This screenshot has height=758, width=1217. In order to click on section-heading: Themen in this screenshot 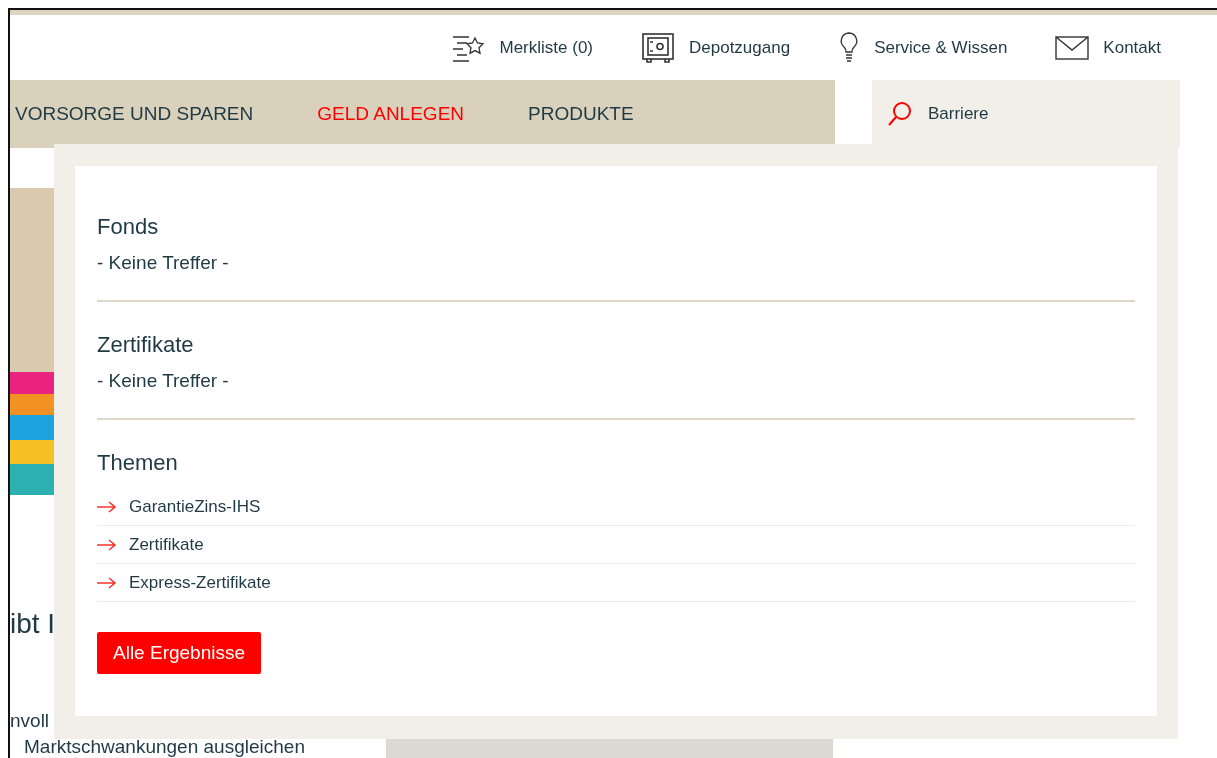, I will do `click(138, 463)`.